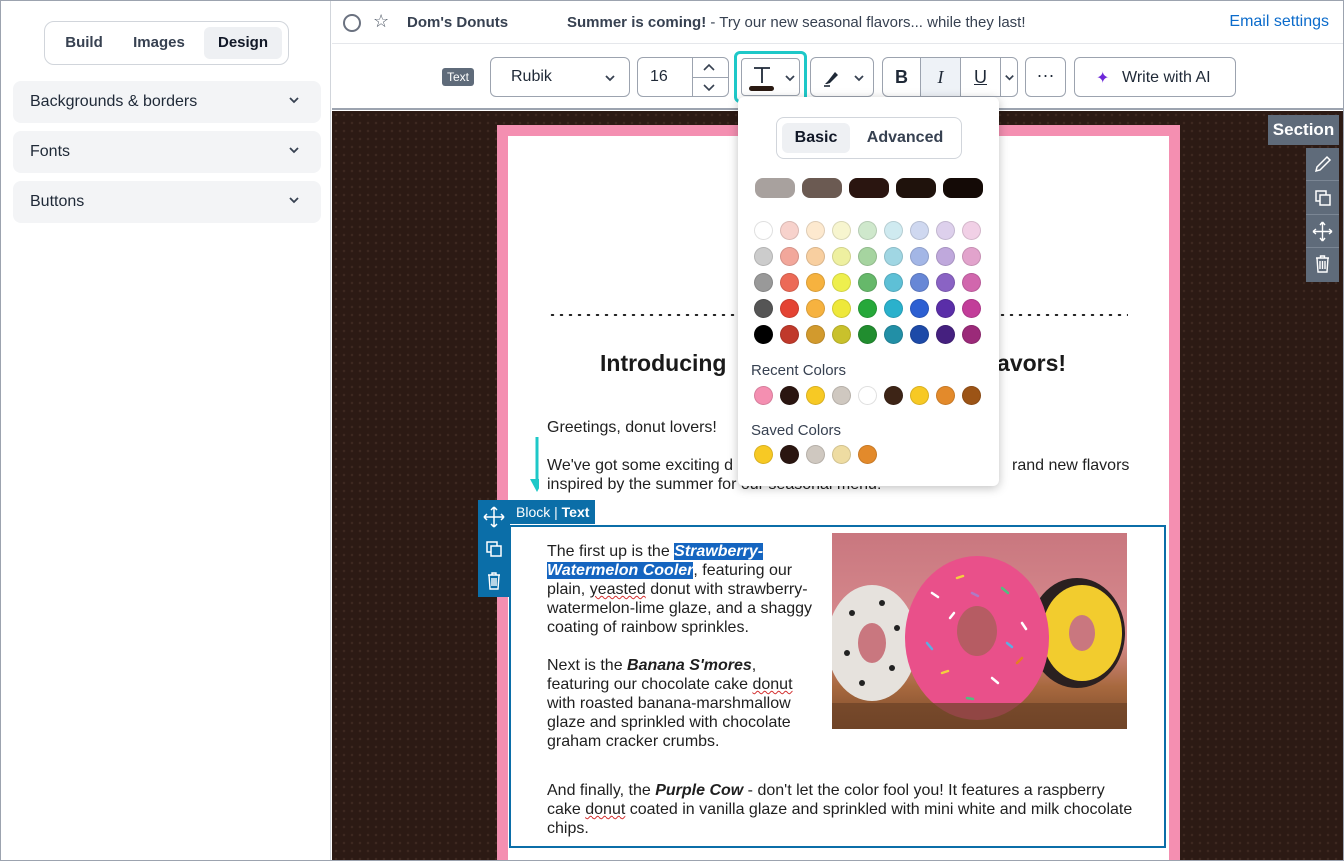 The image size is (1344, 861). Describe the element at coordinates (114, 101) in the screenshot. I see `accordion-label: Backgrounds & borders` at that location.